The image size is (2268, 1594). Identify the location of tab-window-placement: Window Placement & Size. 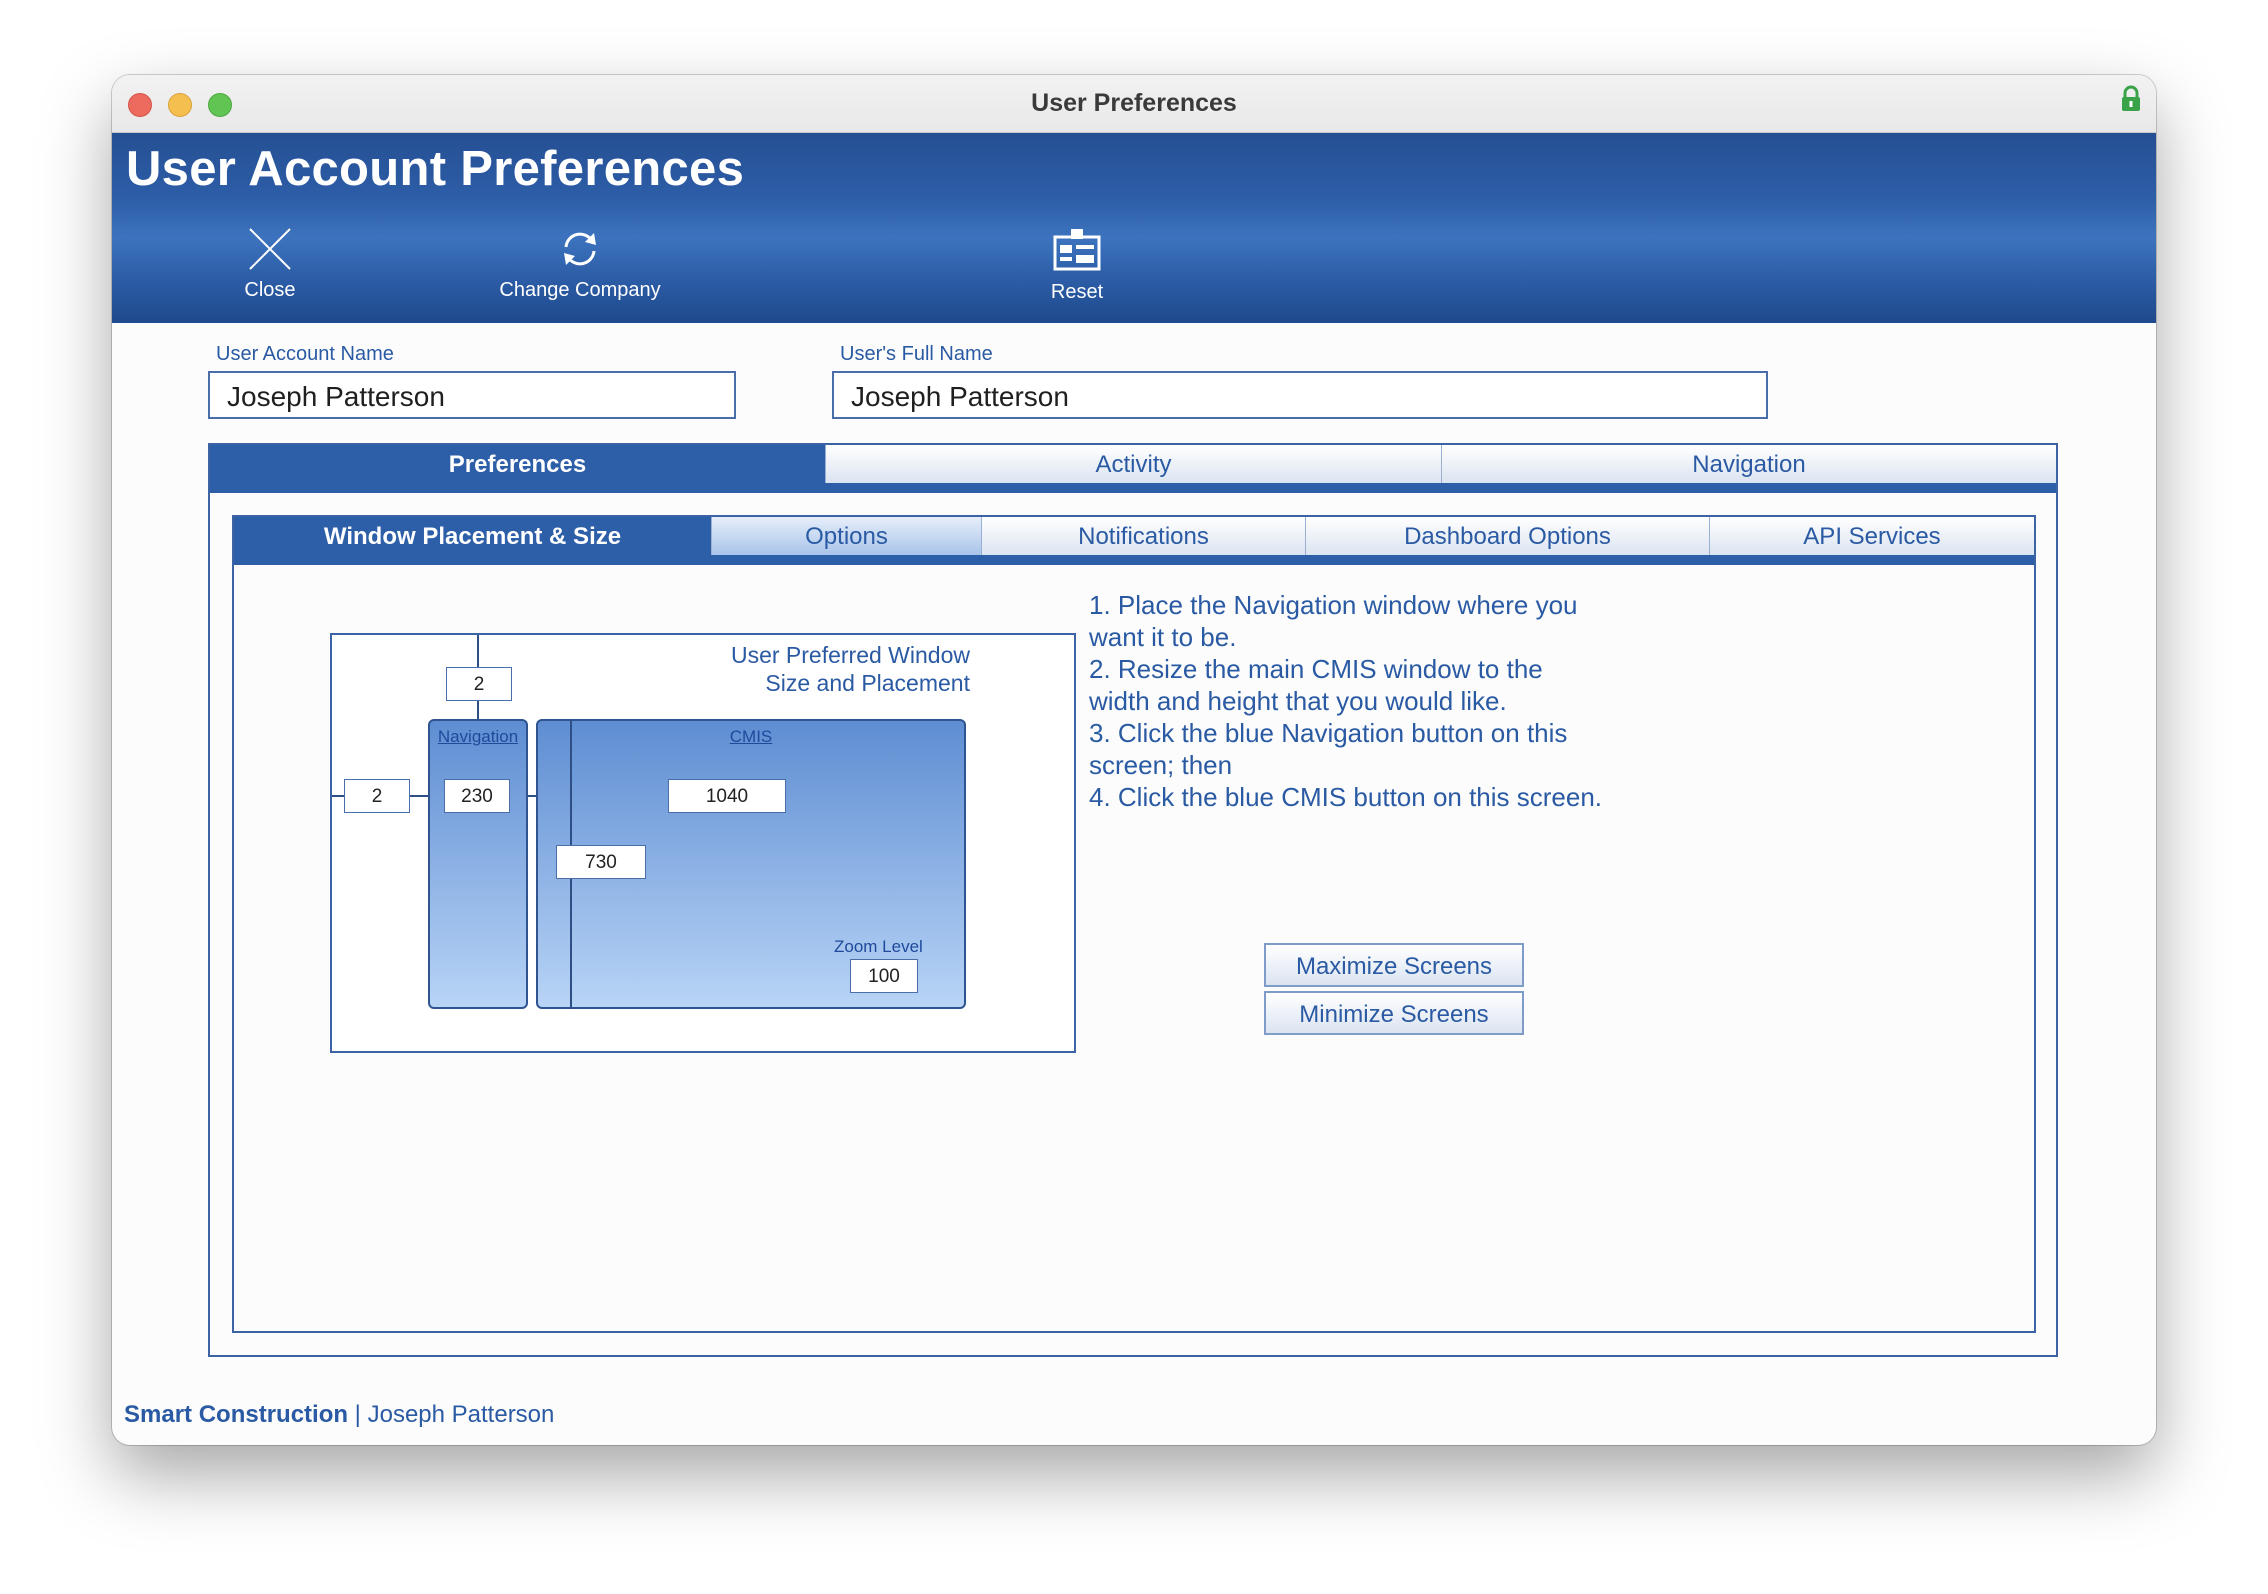
(473, 536).